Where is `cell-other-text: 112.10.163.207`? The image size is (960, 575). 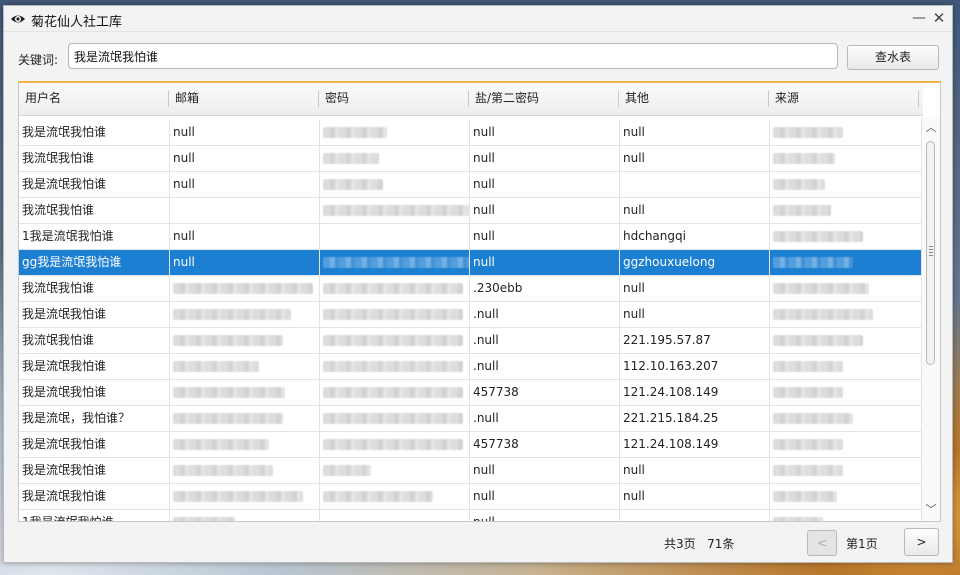 cell-other-text: 112.10.163.207 is located at coordinates (671, 366).